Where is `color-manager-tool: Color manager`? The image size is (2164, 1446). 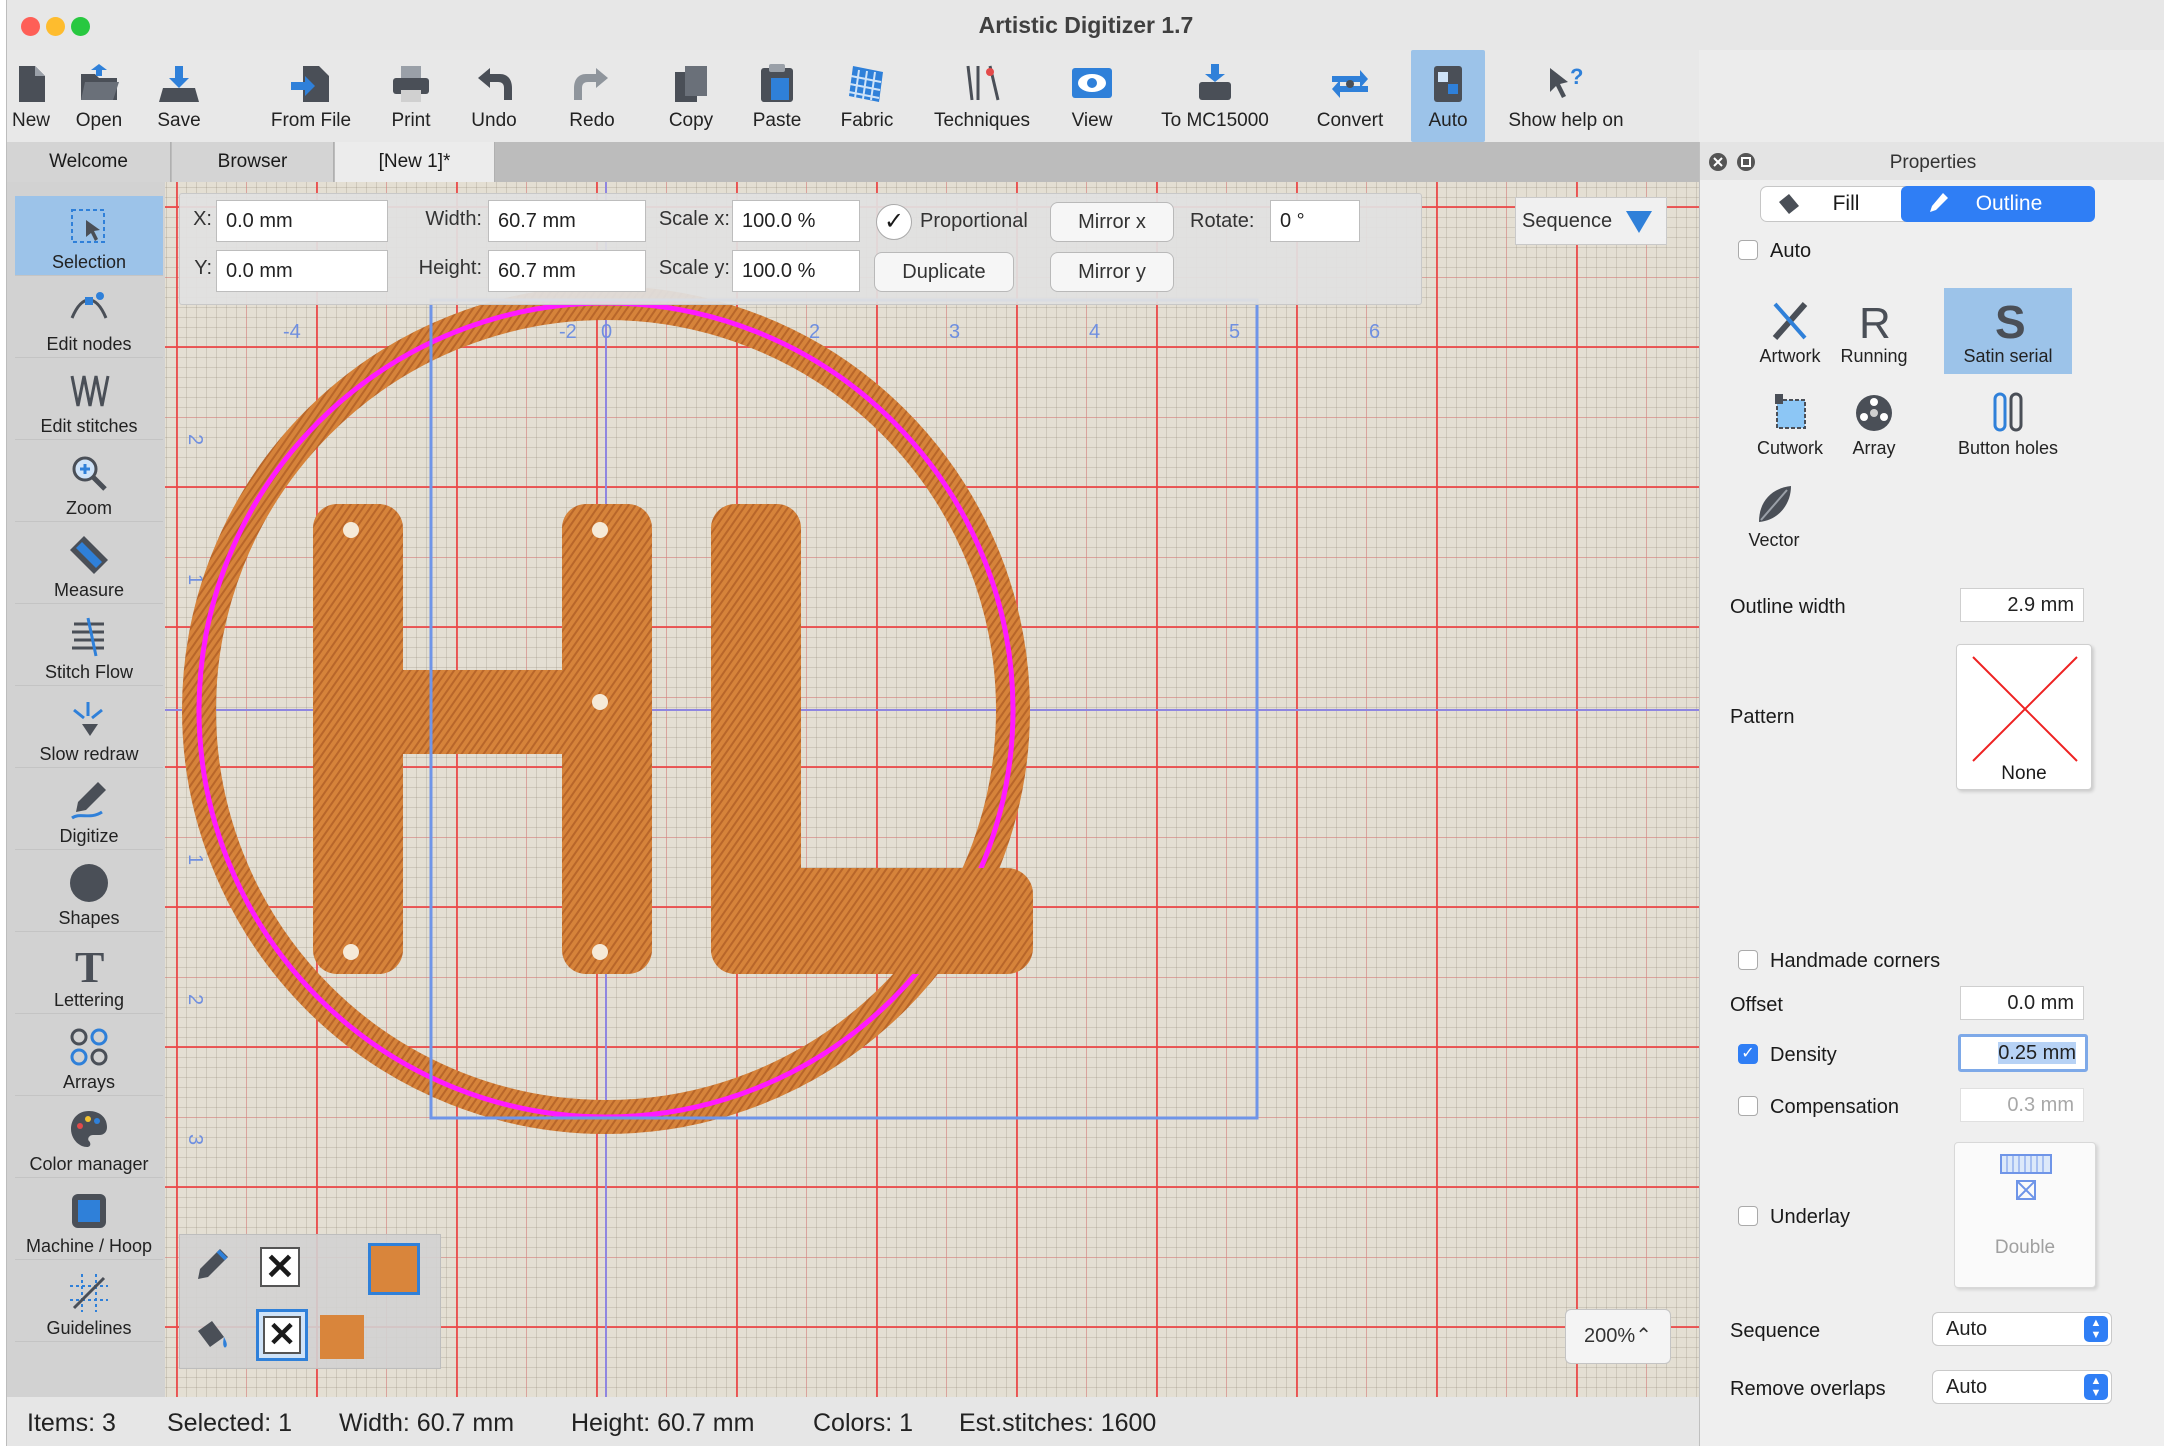 color-manager-tool: Color manager is located at coordinates (89, 1138).